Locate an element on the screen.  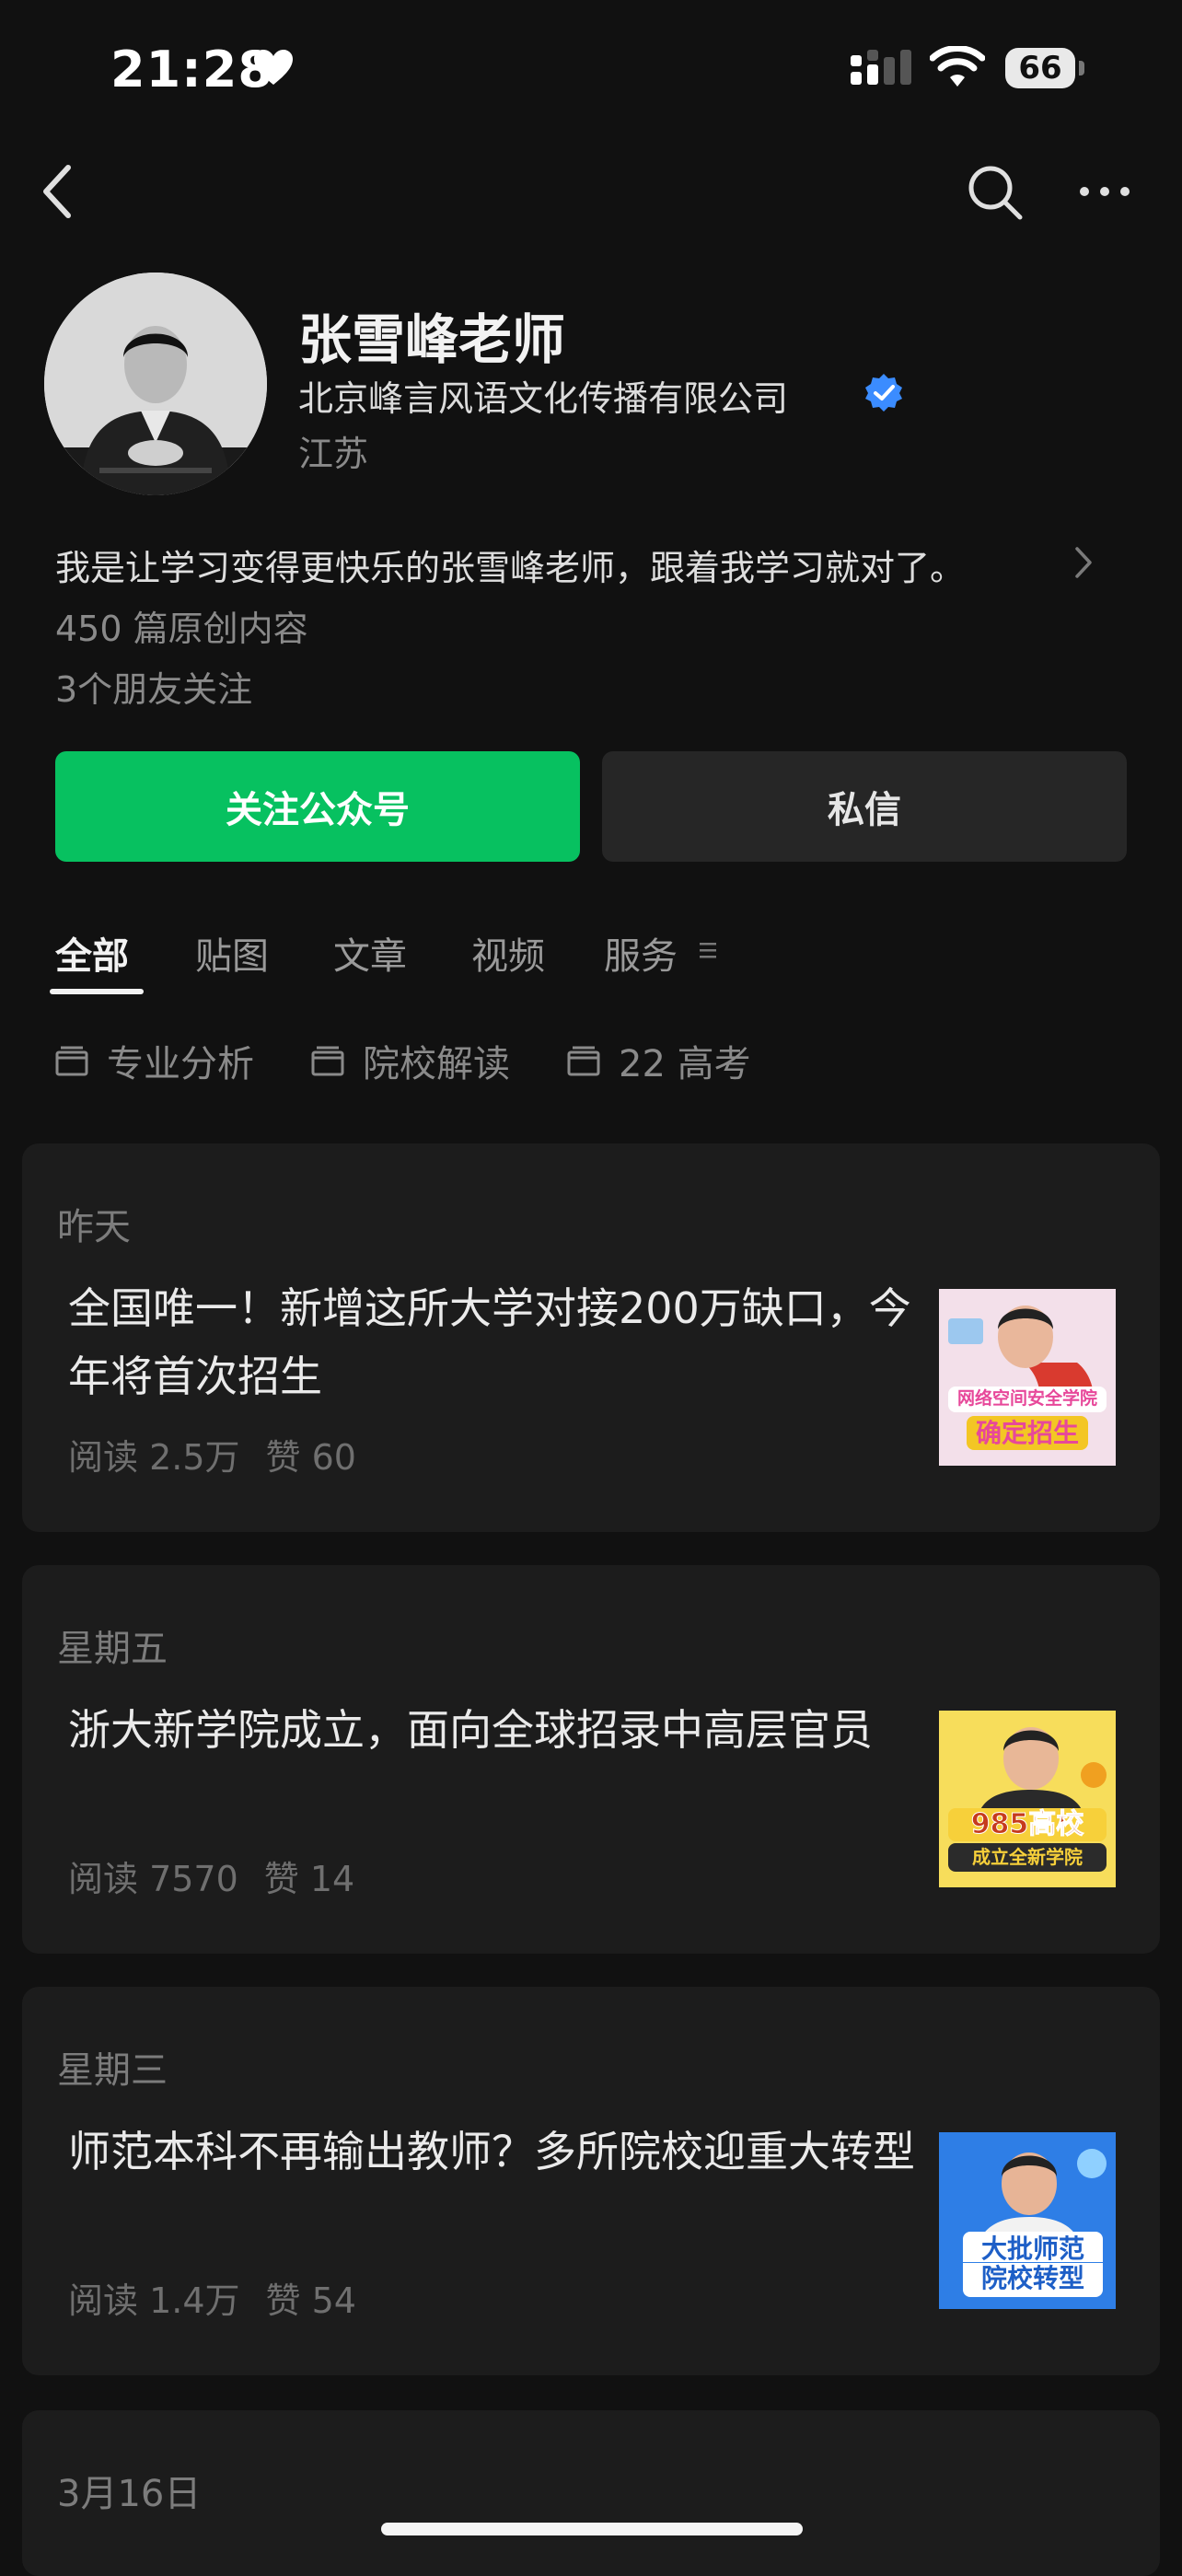
collection-gaokao-22: 22 高考 is located at coordinates (659, 1061).